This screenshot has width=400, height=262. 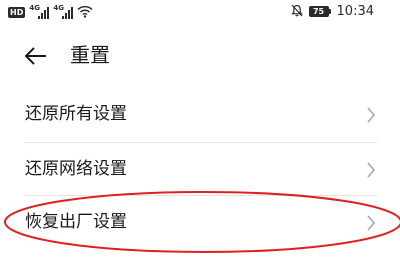 What do you see at coordinates (355, 11) in the screenshot?
I see `status-time: 10:34` at bounding box center [355, 11].